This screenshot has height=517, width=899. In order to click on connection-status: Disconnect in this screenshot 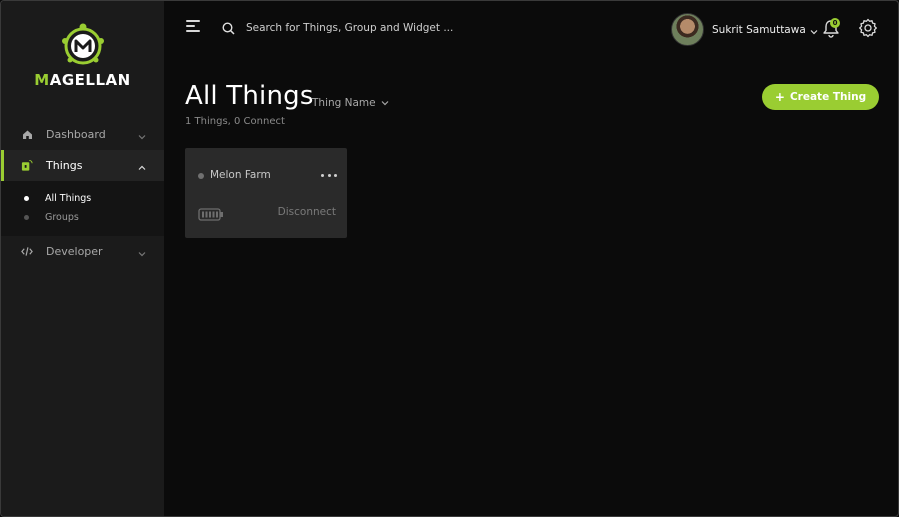, I will do `click(306, 212)`.